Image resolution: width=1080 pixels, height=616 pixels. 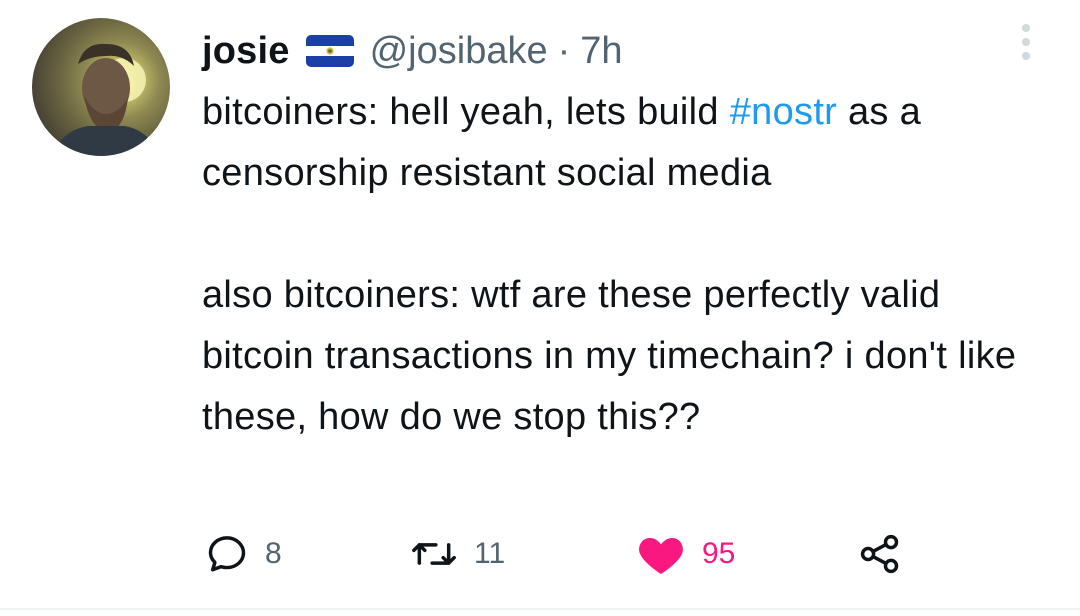 I want to click on retweet-icon, so click(x=434, y=554).